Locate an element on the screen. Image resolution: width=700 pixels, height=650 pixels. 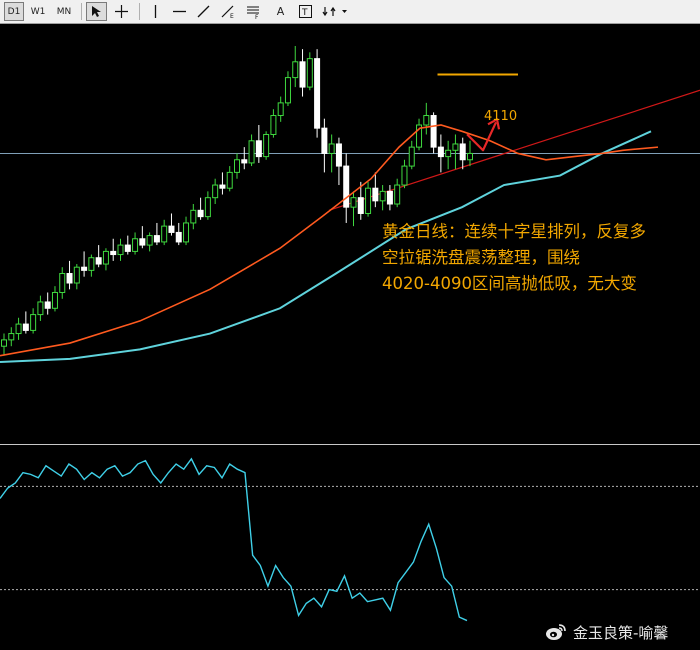
horizontal-line-icon is located at coordinates (179, 11).